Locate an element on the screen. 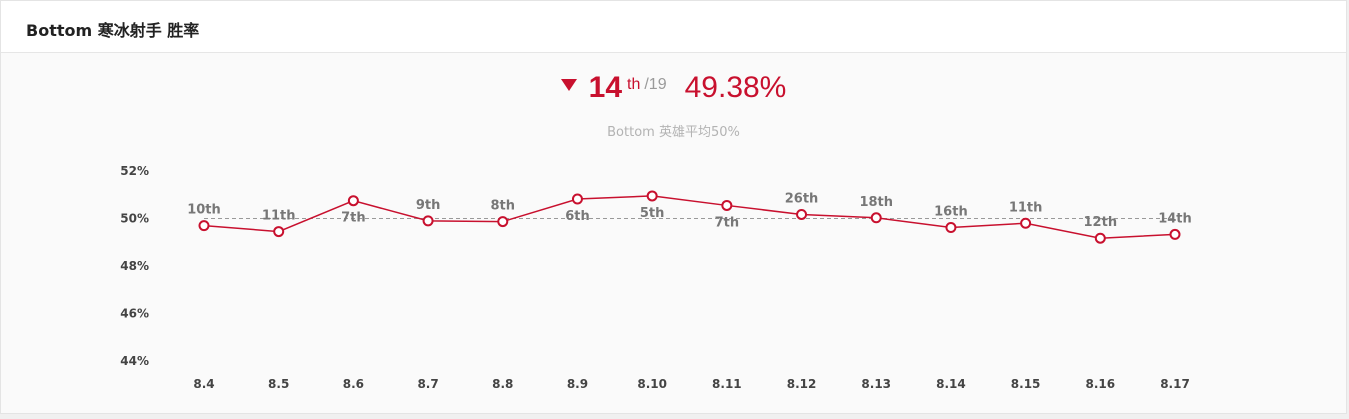 This screenshot has width=1349, height=419. x-tick-label: 8.14 is located at coordinates (951, 384).